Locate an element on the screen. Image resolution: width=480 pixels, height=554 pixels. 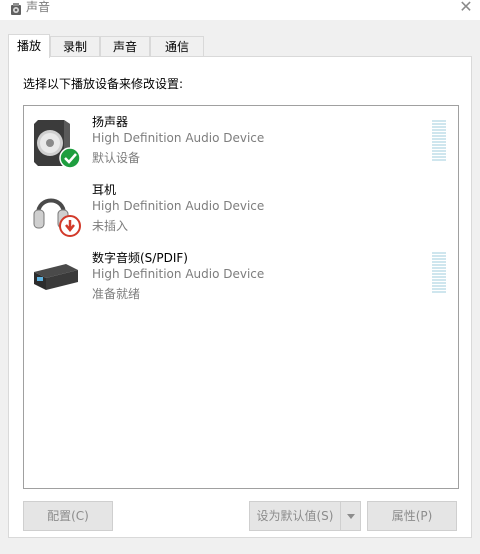
list-item-headphones: 耳机 High Definition Audio Device 未插入 is located at coordinates (241, 211).